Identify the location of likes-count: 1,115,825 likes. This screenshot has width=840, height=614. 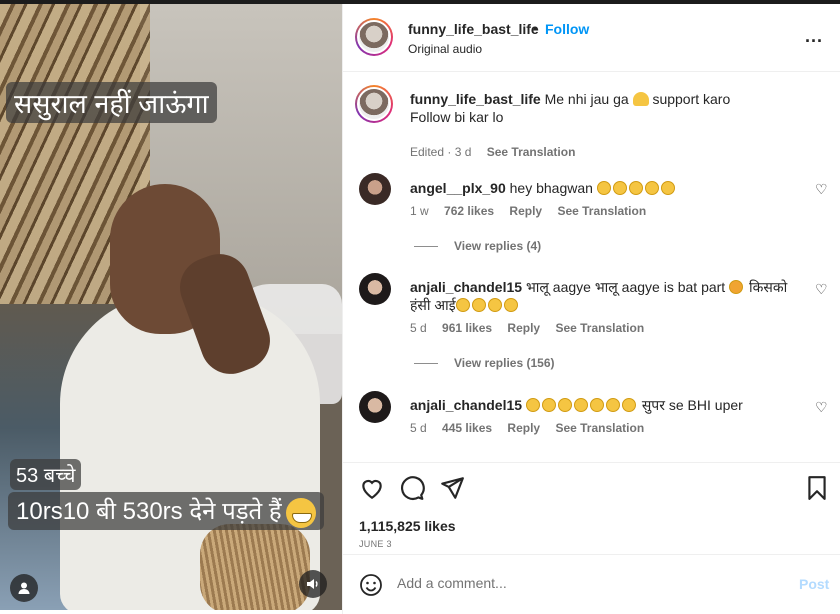
(407, 526).